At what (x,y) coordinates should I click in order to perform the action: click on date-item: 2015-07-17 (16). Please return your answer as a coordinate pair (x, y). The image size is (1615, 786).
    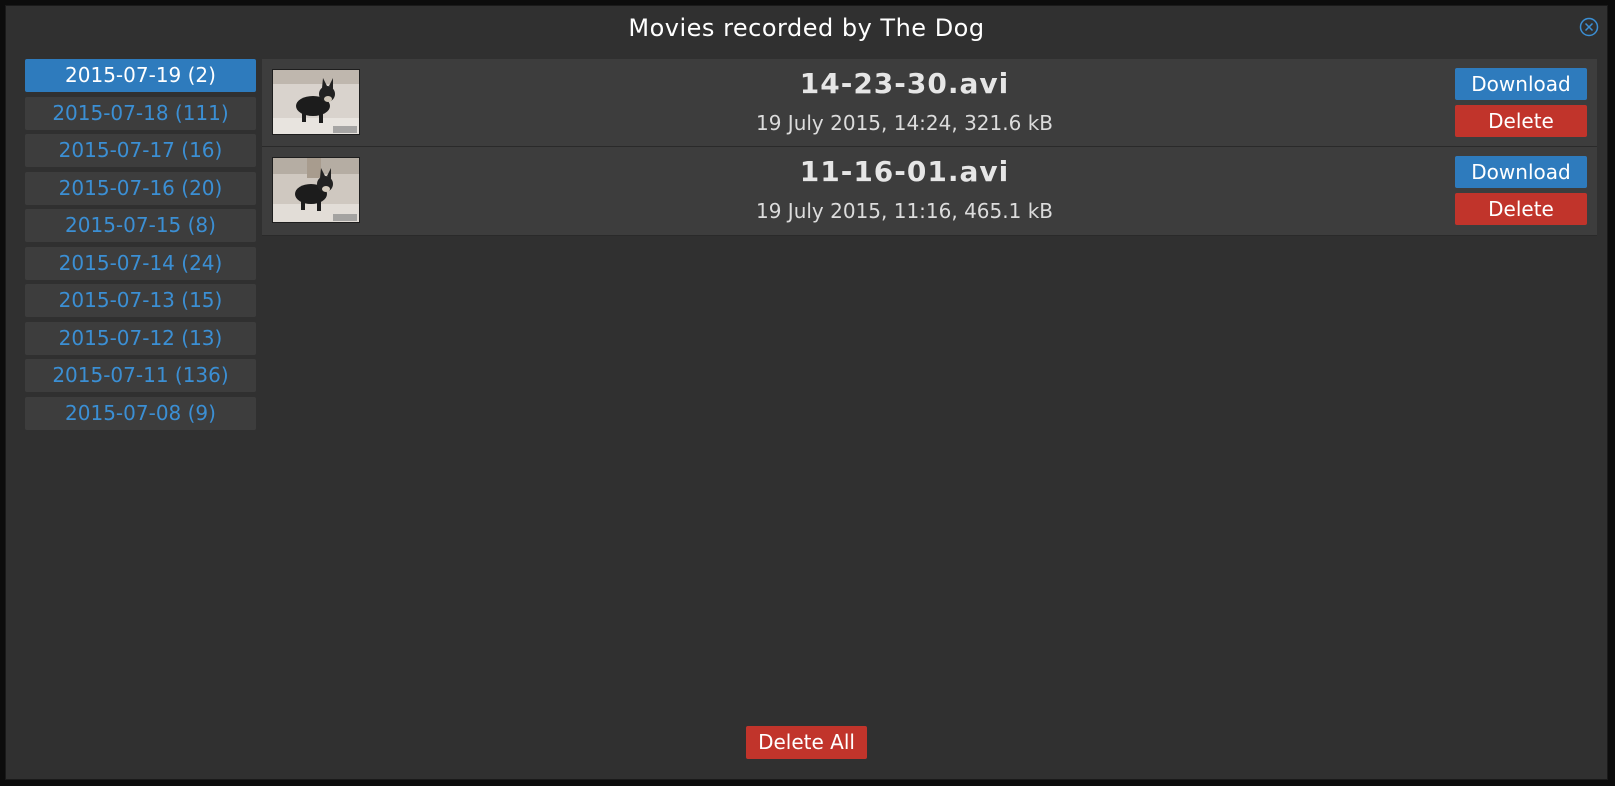
    Looking at the image, I should click on (140, 150).